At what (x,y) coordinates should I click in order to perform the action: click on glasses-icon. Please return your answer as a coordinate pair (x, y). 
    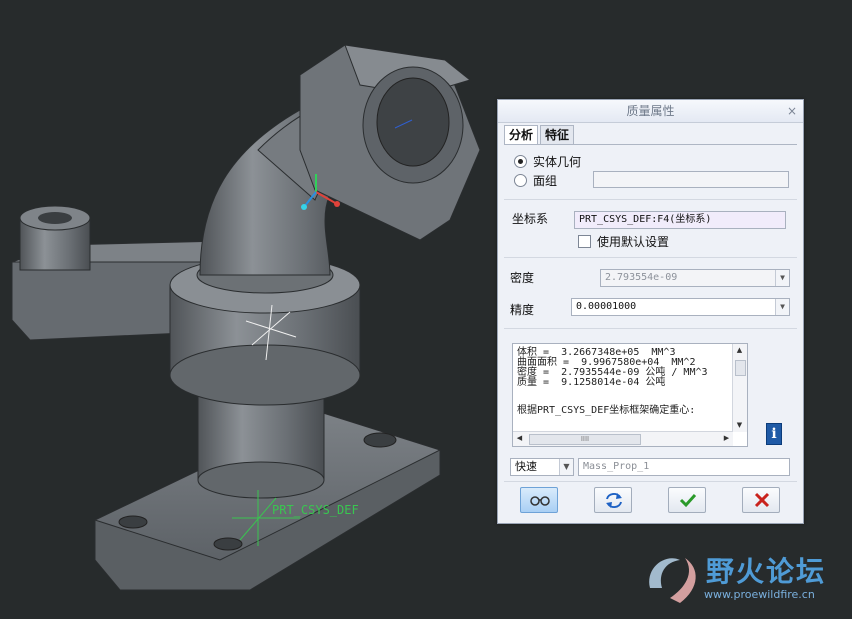
    Looking at the image, I should click on (540, 501).